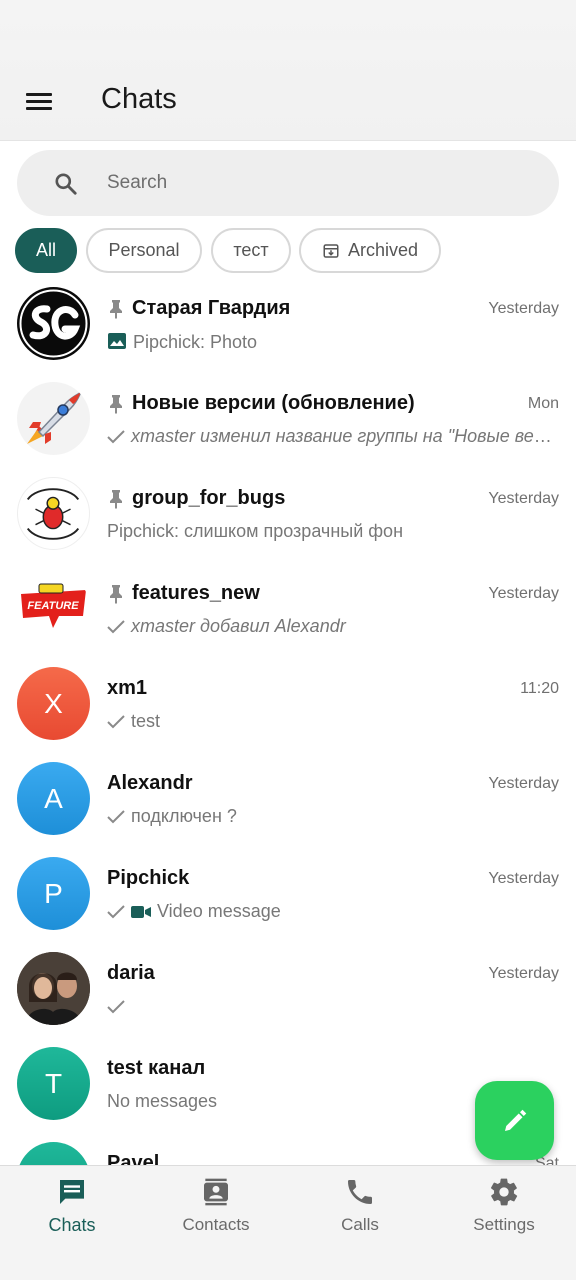 The height and width of the screenshot is (1280, 576). What do you see at coordinates (141, 912) in the screenshot?
I see `video-icon` at bounding box center [141, 912].